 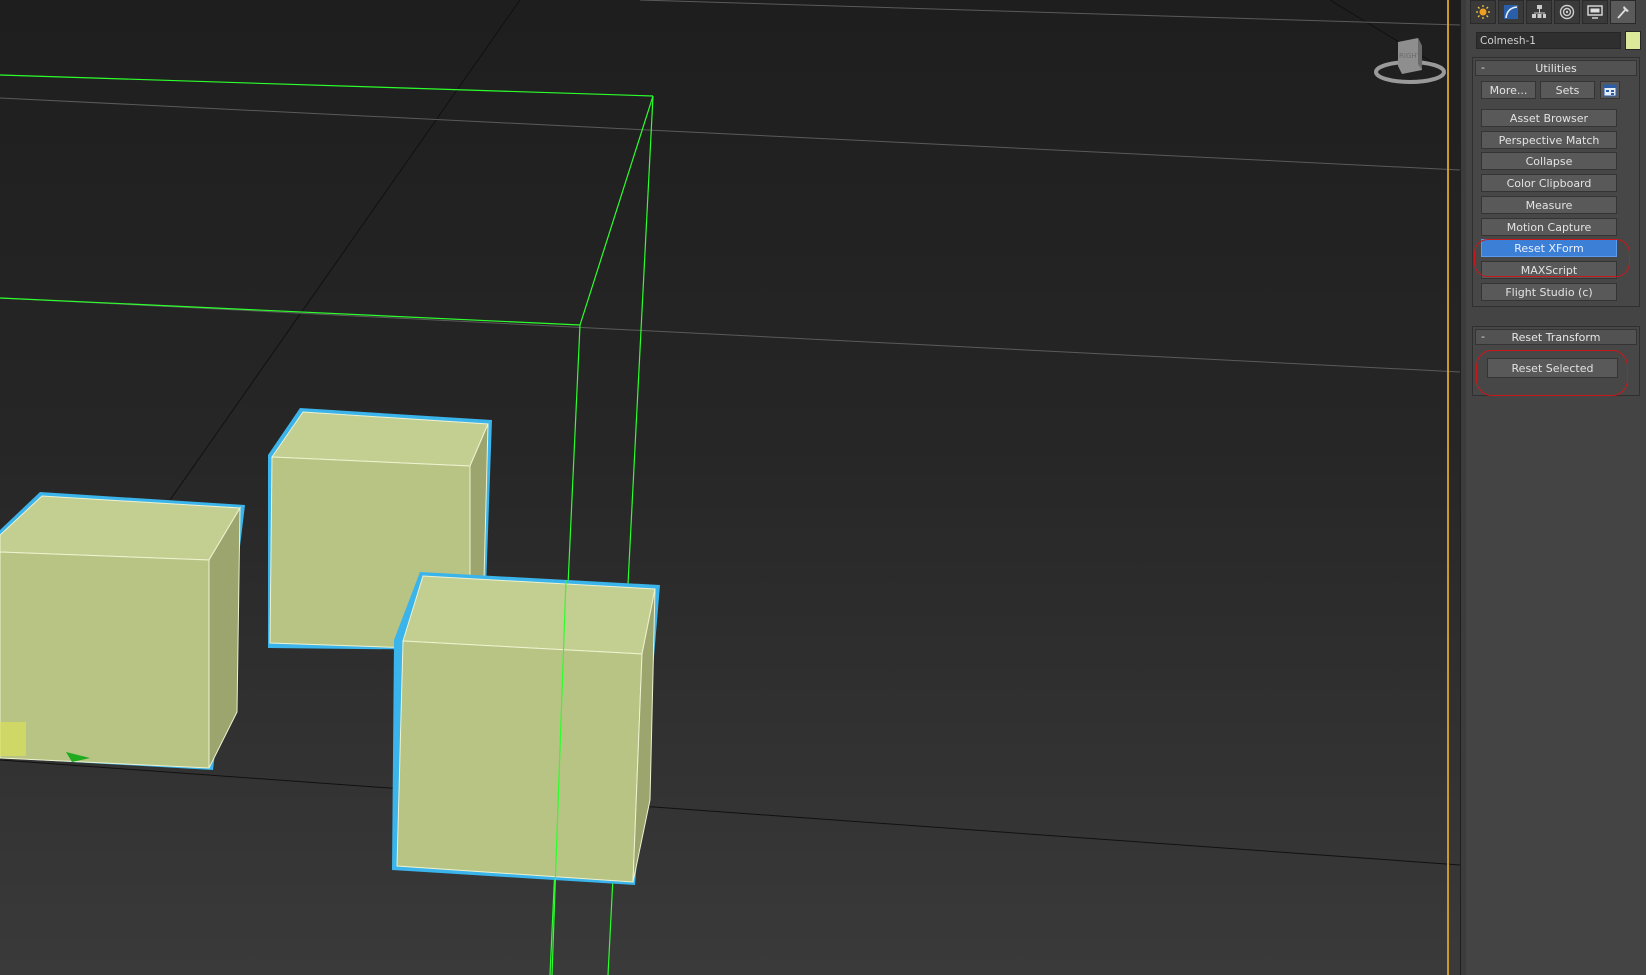 I want to click on object-name-field, so click(x=1548, y=40).